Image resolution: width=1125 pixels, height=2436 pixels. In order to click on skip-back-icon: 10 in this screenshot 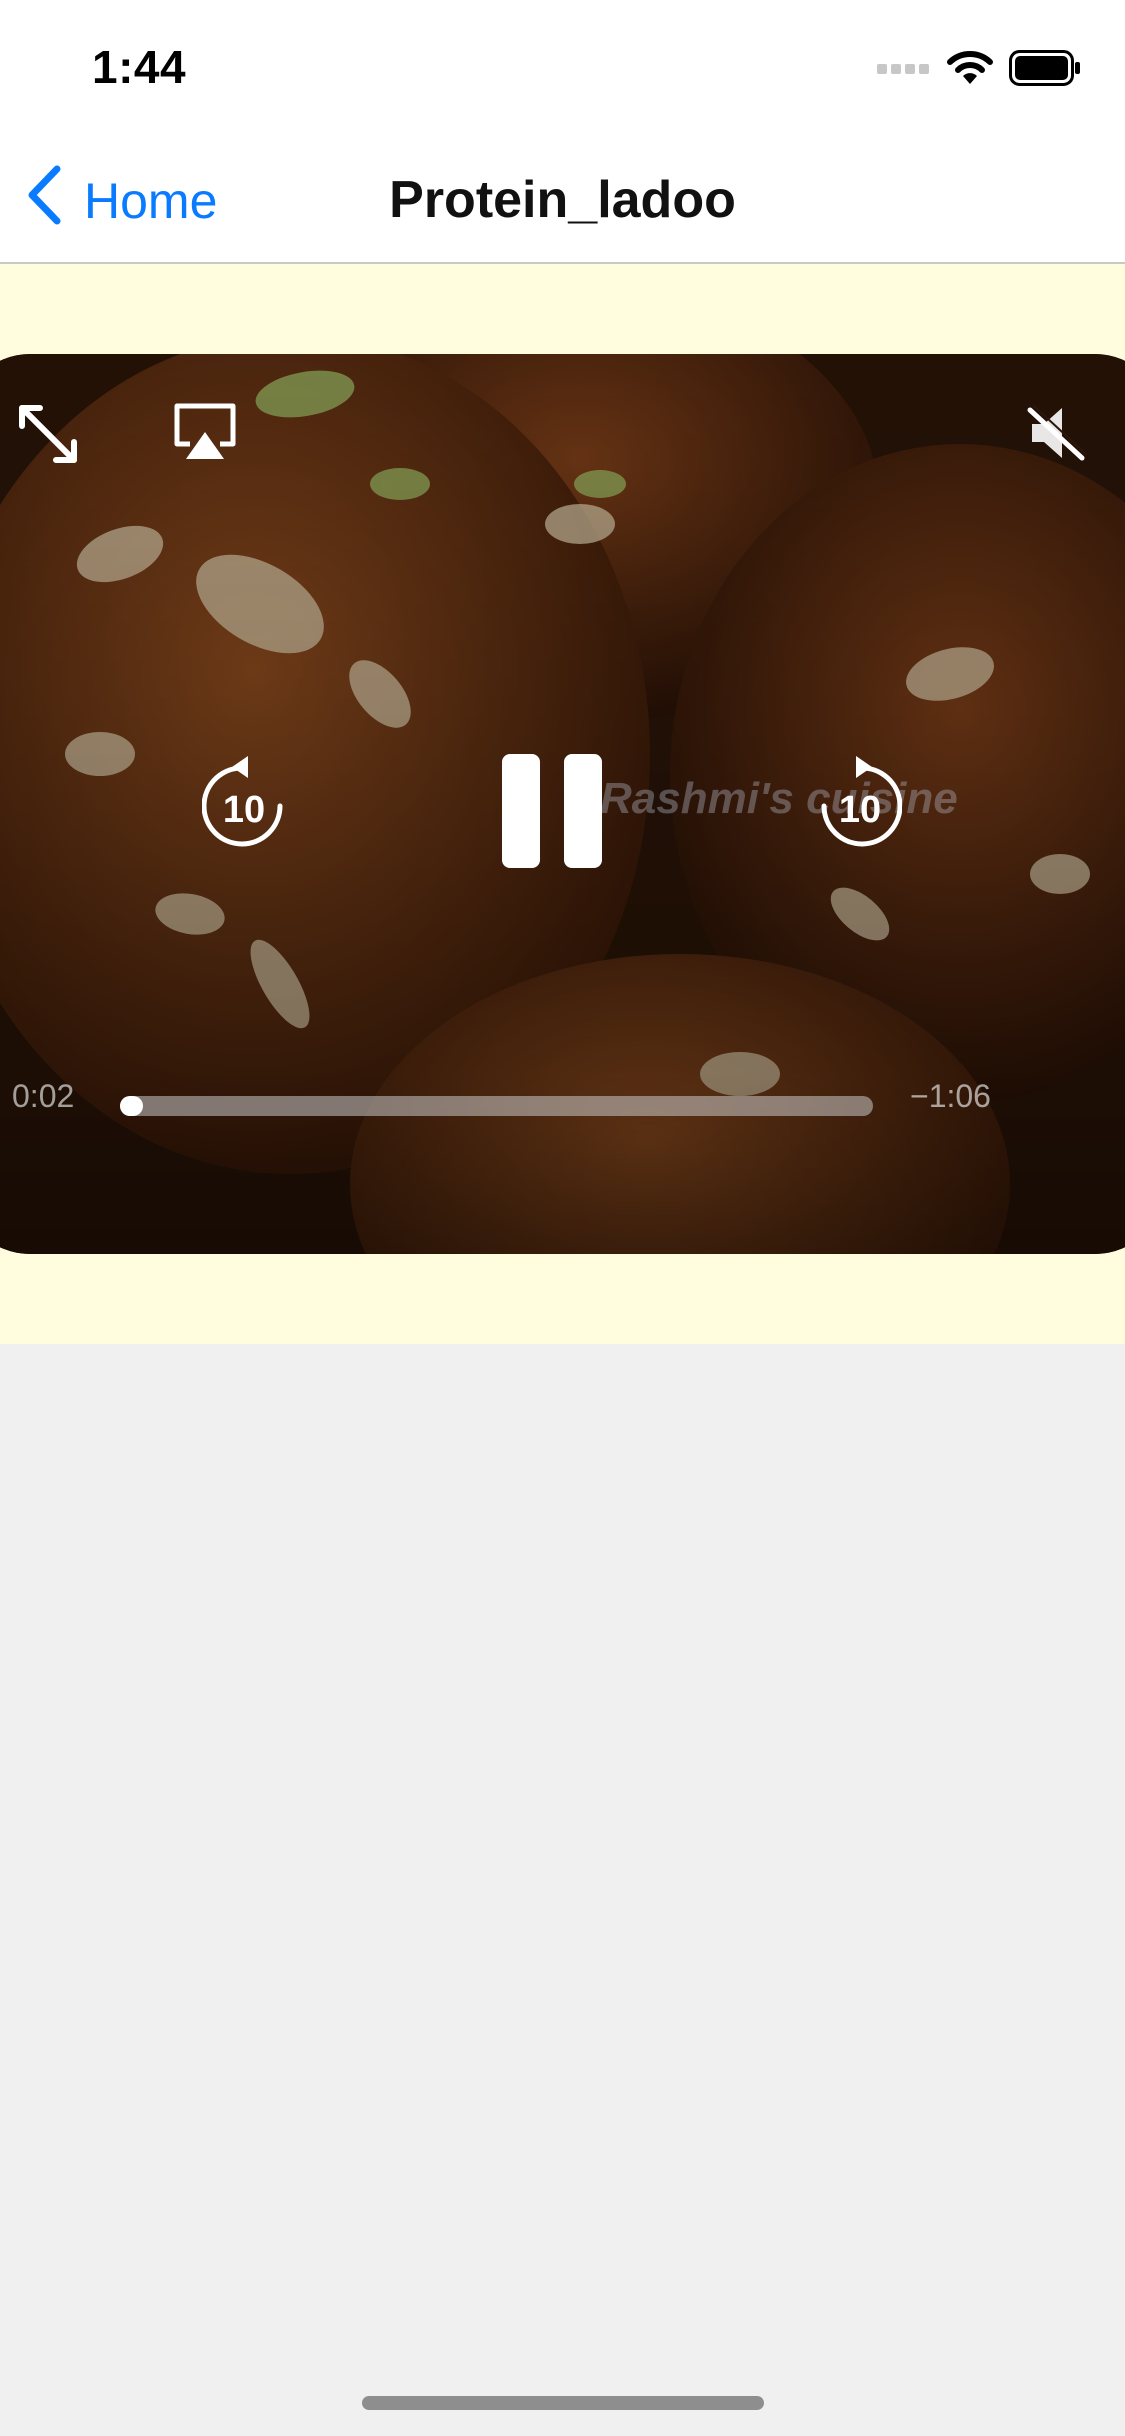, I will do `click(245, 806)`.